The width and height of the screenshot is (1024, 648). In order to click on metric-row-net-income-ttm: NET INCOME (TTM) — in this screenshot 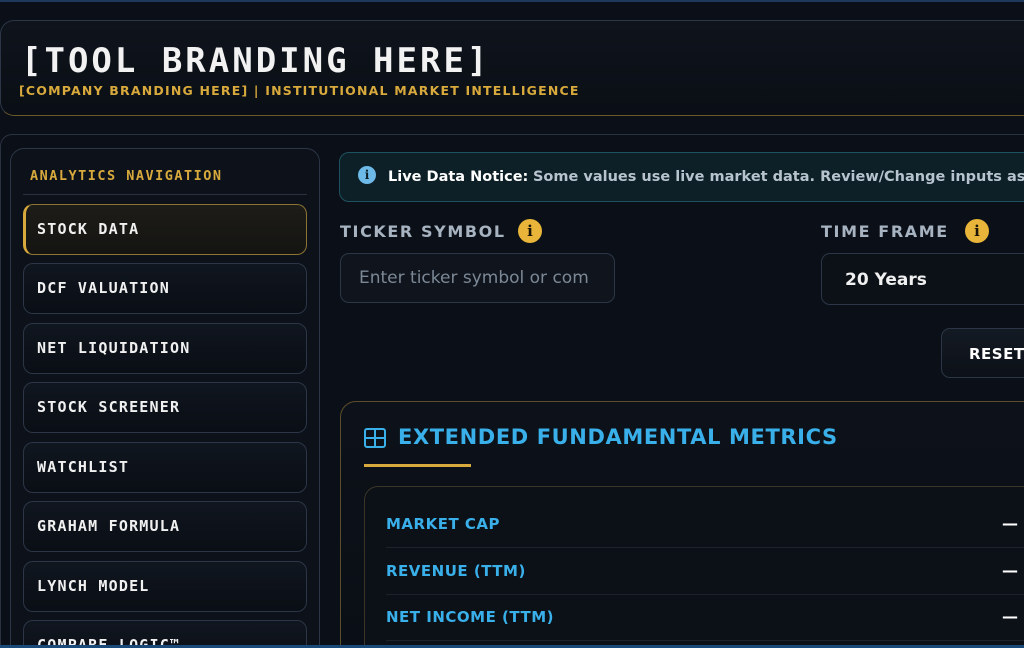, I will do `click(705, 617)`.